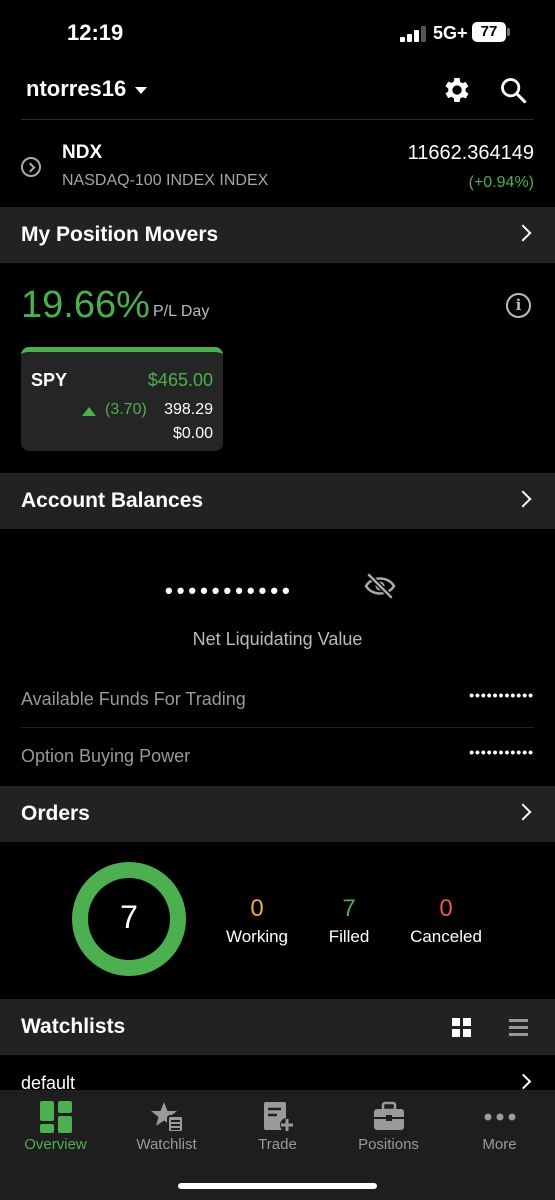 Image resolution: width=555 pixels, height=1200 pixels. What do you see at coordinates (279, 1117) in the screenshot?
I see `trade-icon` at bounding box center [279, 1117].